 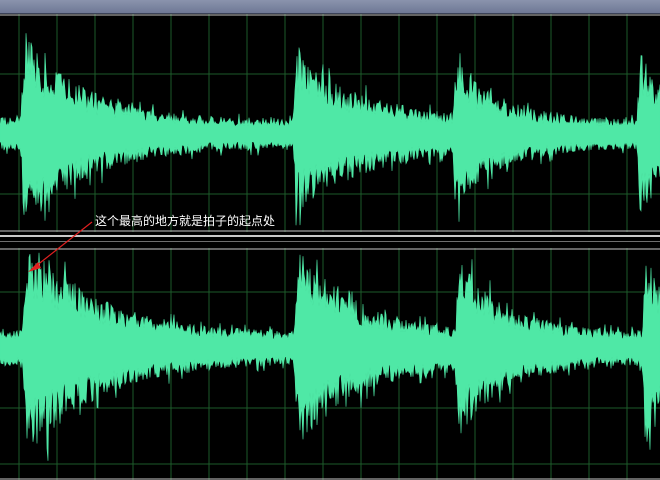 What do you see at coordinates (185, 221) in the screenshot?
I see `annotation-label: 这个最高的地方就是拍子的起点处` at bounding box center [185, 221].